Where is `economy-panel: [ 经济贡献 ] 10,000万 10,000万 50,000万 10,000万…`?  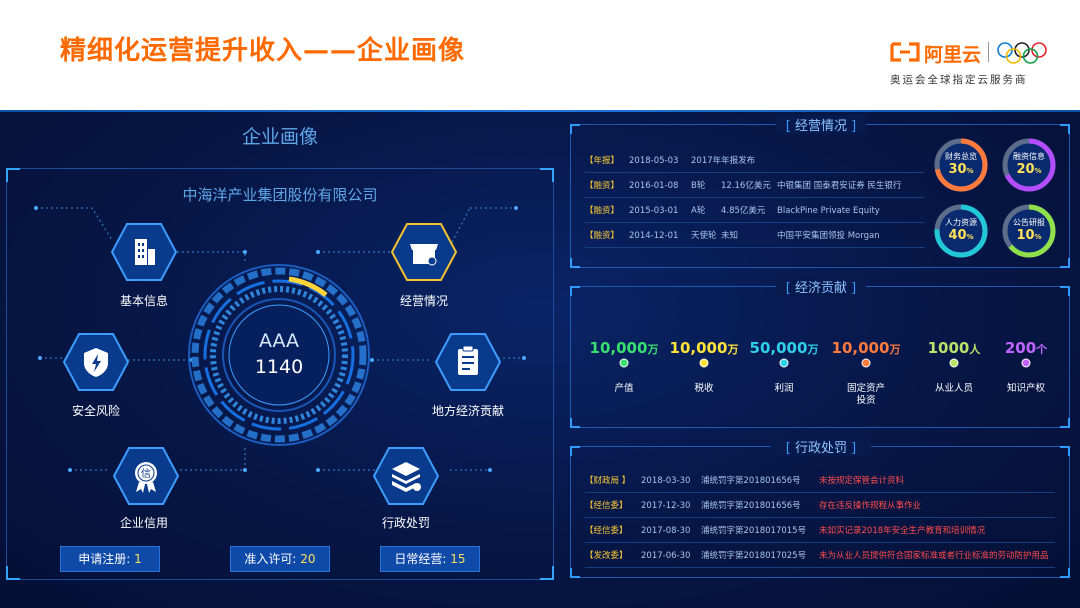 economy-panel: [ 经济贡献 ] 10,000万 10,000万 50,000万 10,000万… is located at coordinates (820, 352).